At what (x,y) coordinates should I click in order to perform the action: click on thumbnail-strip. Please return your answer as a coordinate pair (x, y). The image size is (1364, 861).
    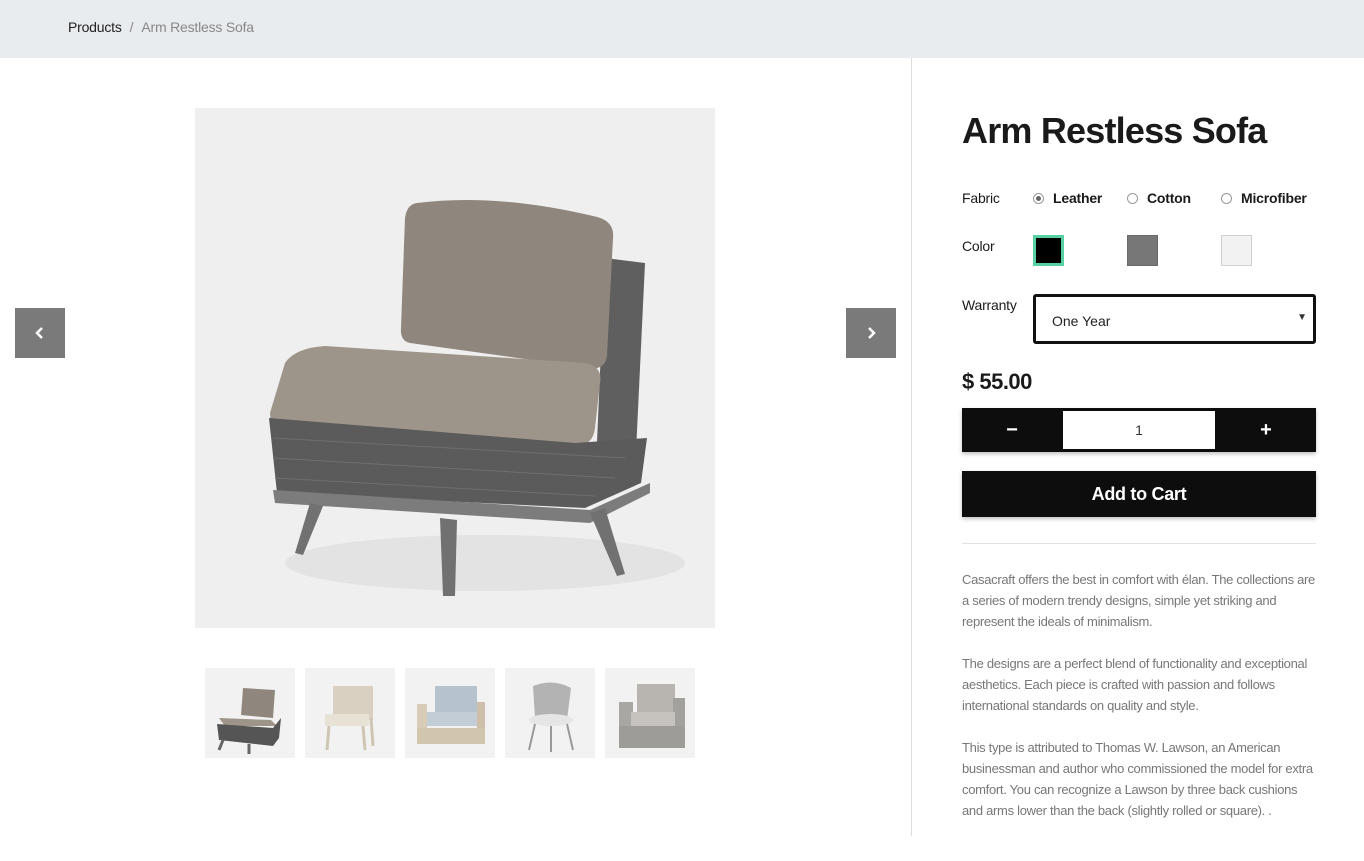
    Looking at the image, I should click on (450, 713).